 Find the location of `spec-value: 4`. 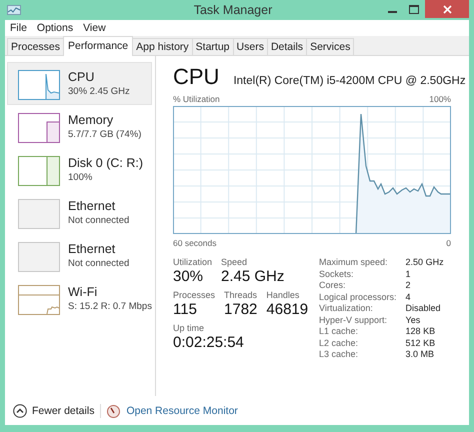

spec-value: 4 is located at coordinates (409, 297).